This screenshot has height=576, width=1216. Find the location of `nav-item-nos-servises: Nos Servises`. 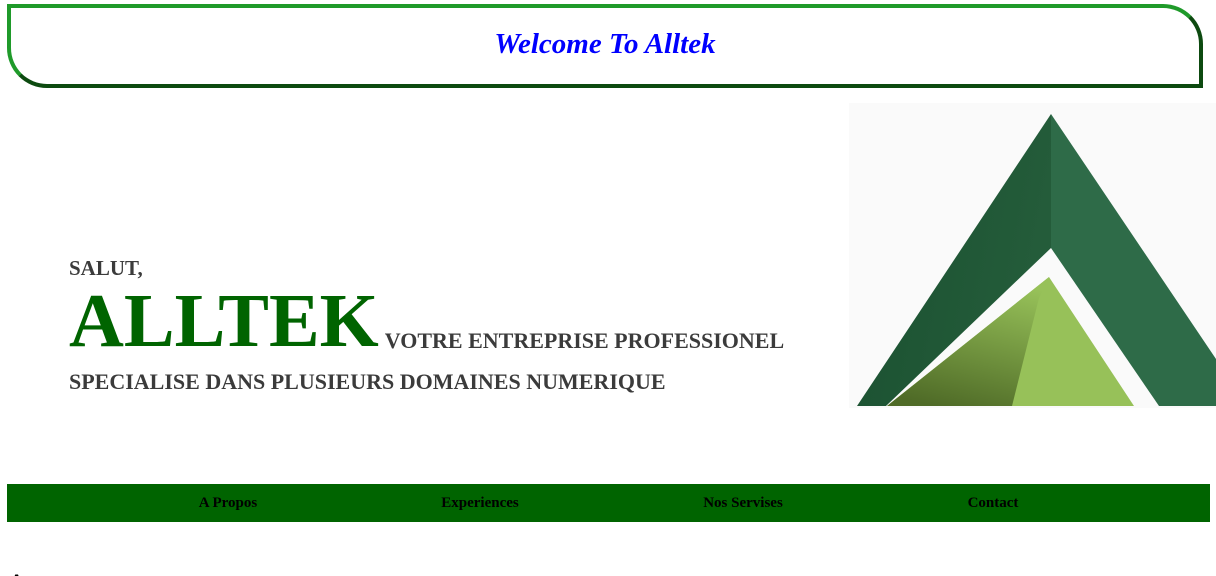

nav-item-nos-servises: Nos Servises is located at coordinates (743, 503).